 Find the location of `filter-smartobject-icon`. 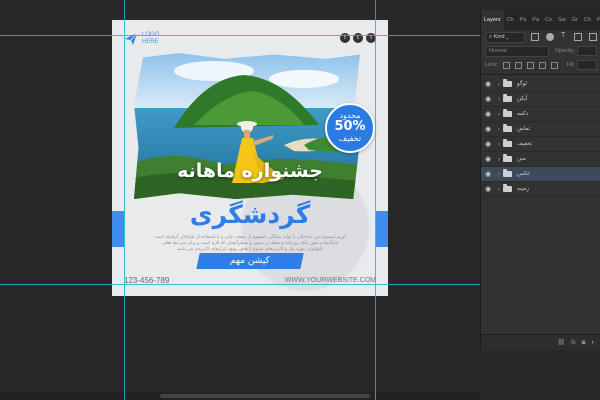

filter-smartobject-icon is located at coordinates (593, 37).